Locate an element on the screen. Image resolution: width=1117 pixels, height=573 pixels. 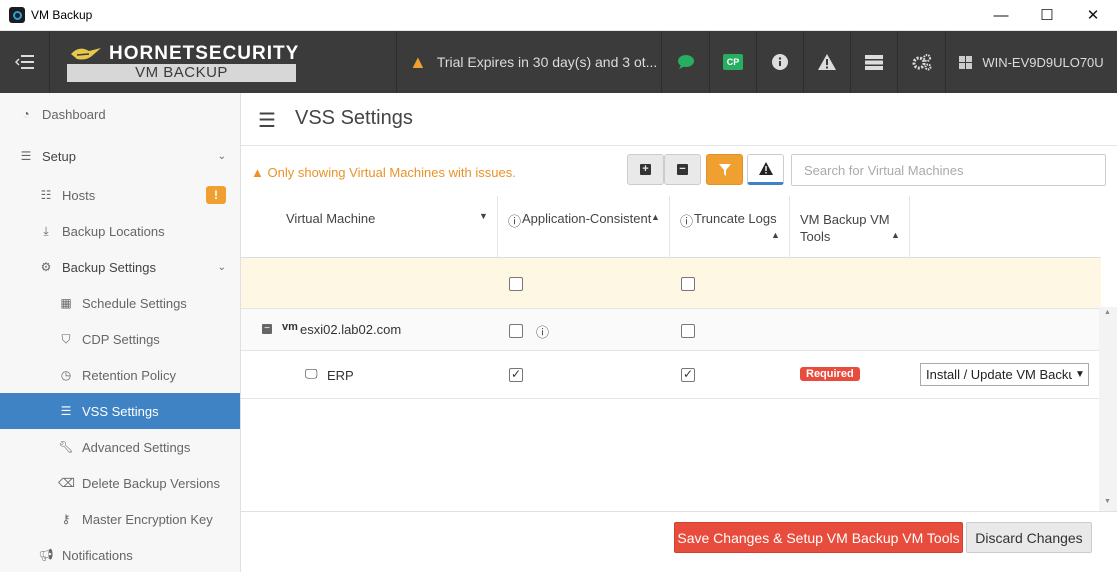
filter-button is located at coordinates (724, 169).